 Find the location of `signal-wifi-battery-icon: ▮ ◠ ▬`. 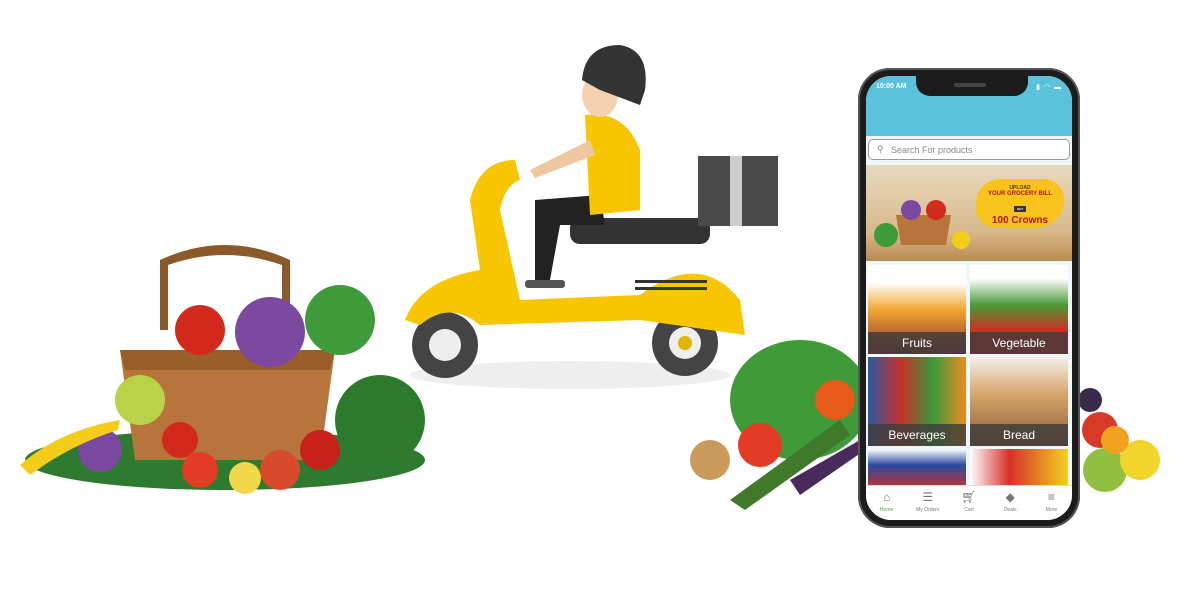

signal-wifi-battery-icon: ▮ ◠ ▬ is located at coordinates (1049, 87).